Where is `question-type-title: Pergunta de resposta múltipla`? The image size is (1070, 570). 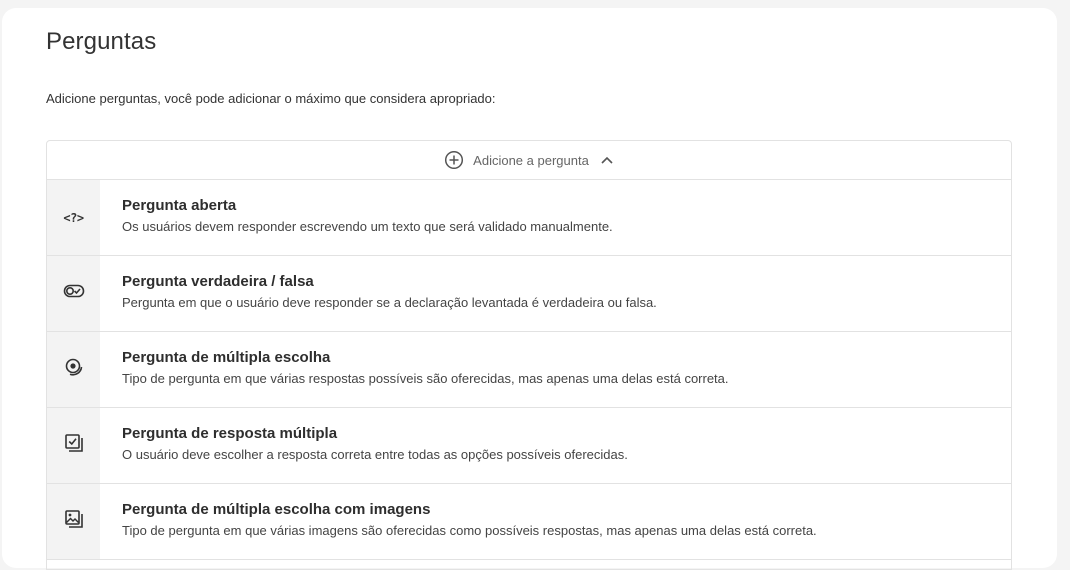
question-type-title: Pergunta de resposta múltipla is located at coordinates (230, 433).